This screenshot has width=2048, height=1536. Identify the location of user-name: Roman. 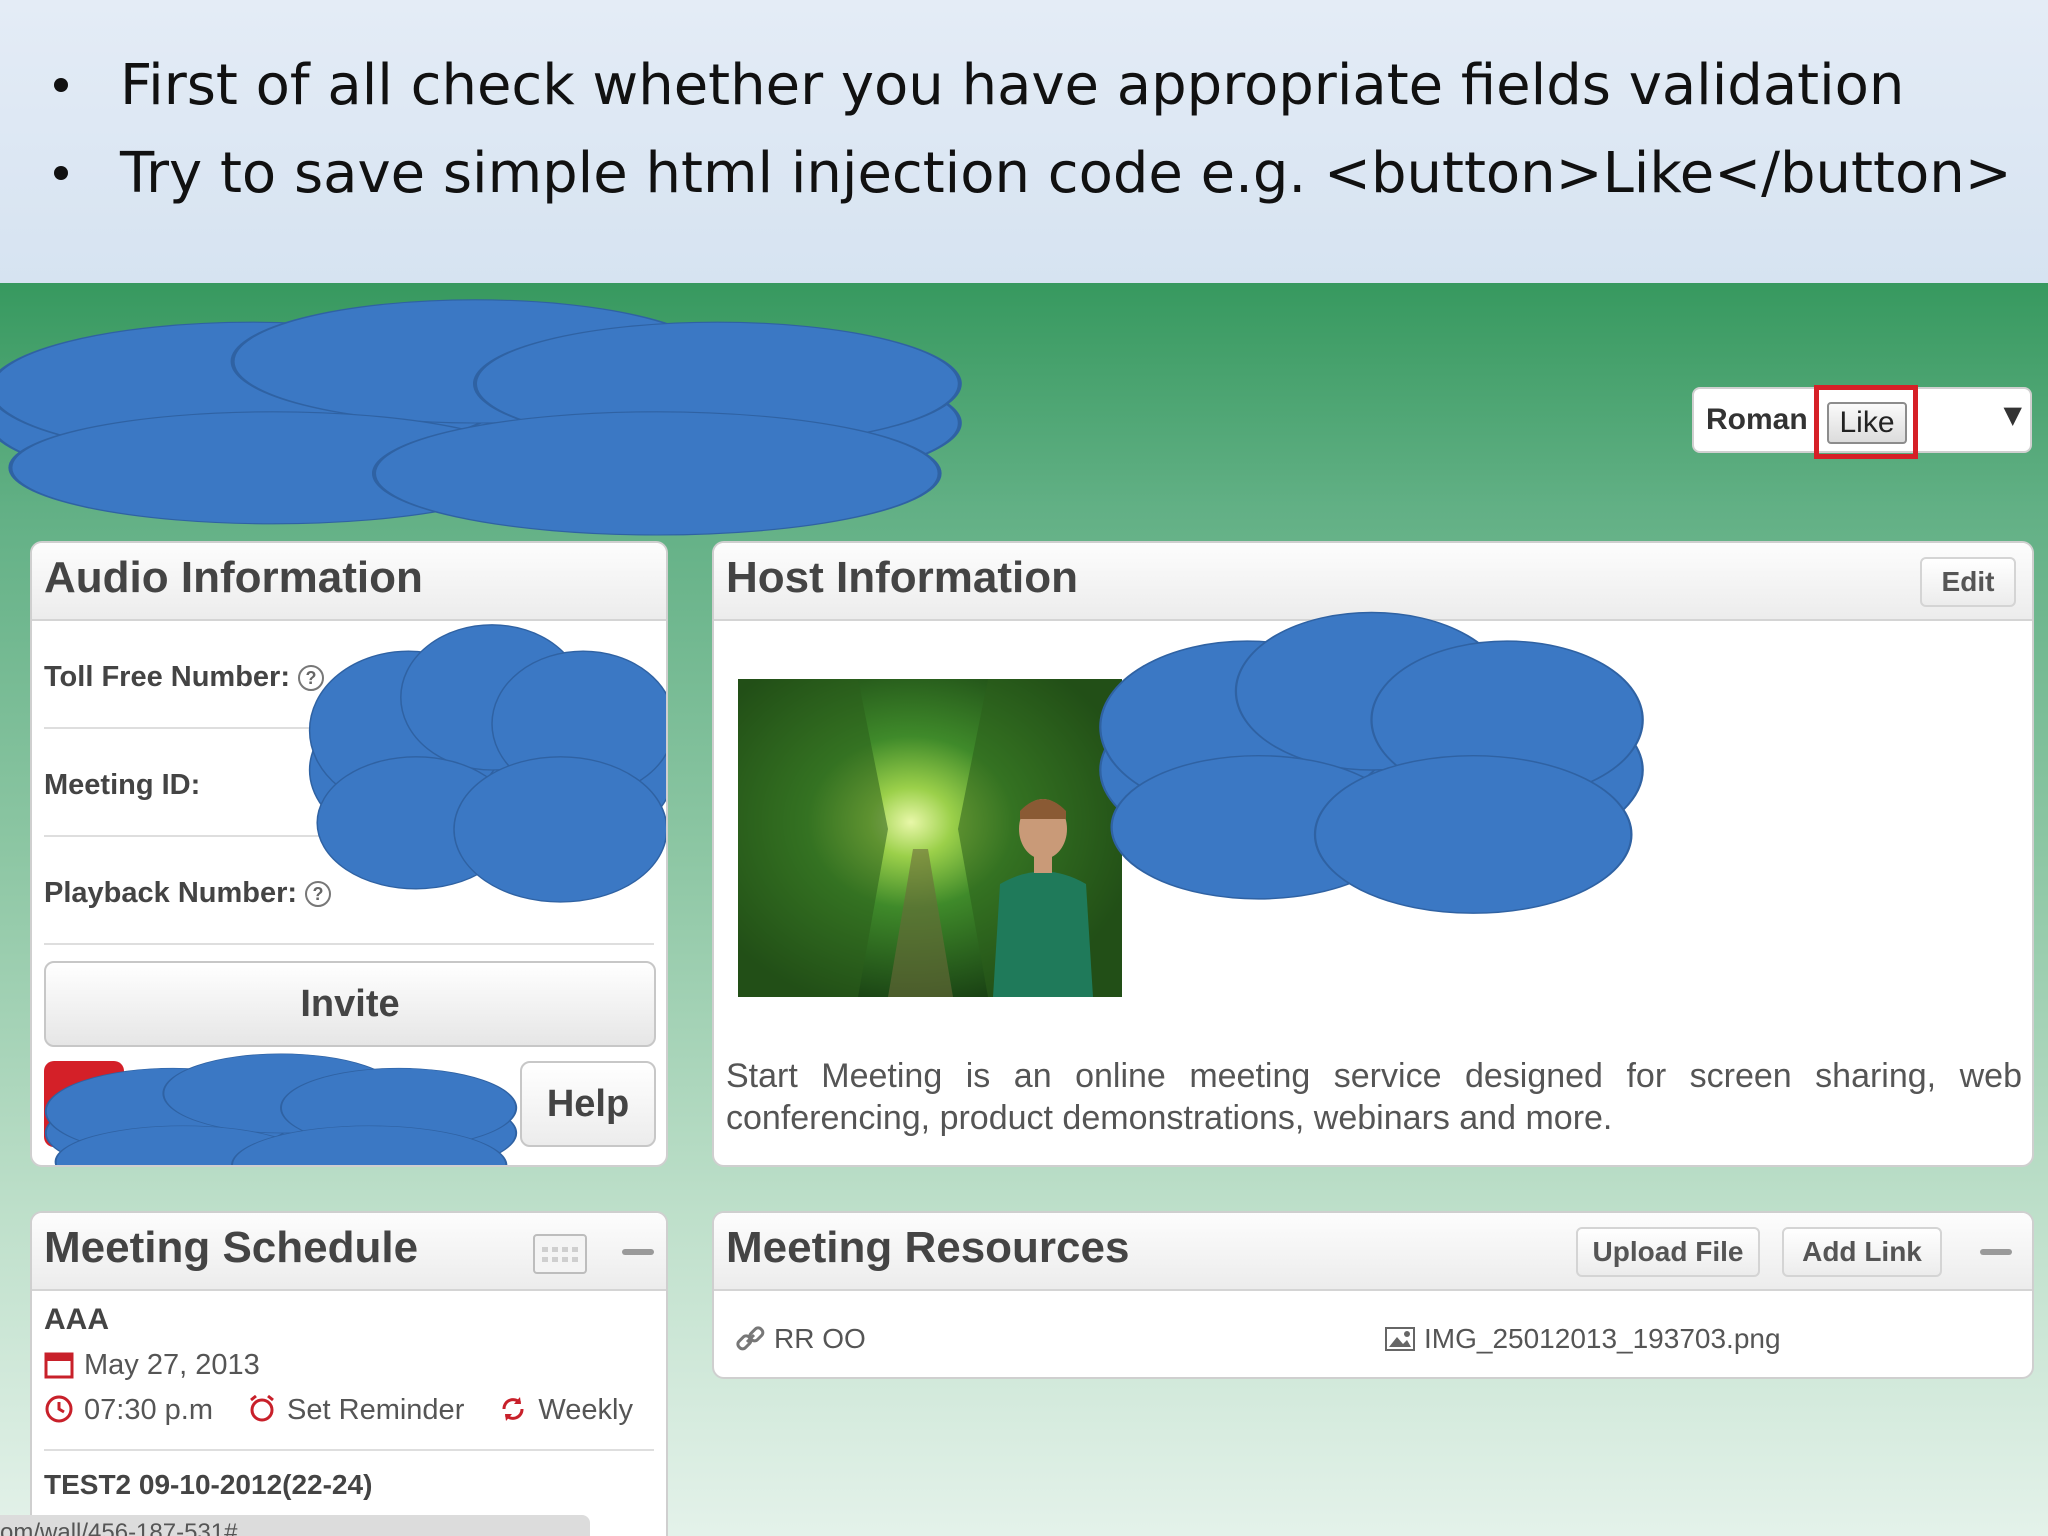
(1757, 419).